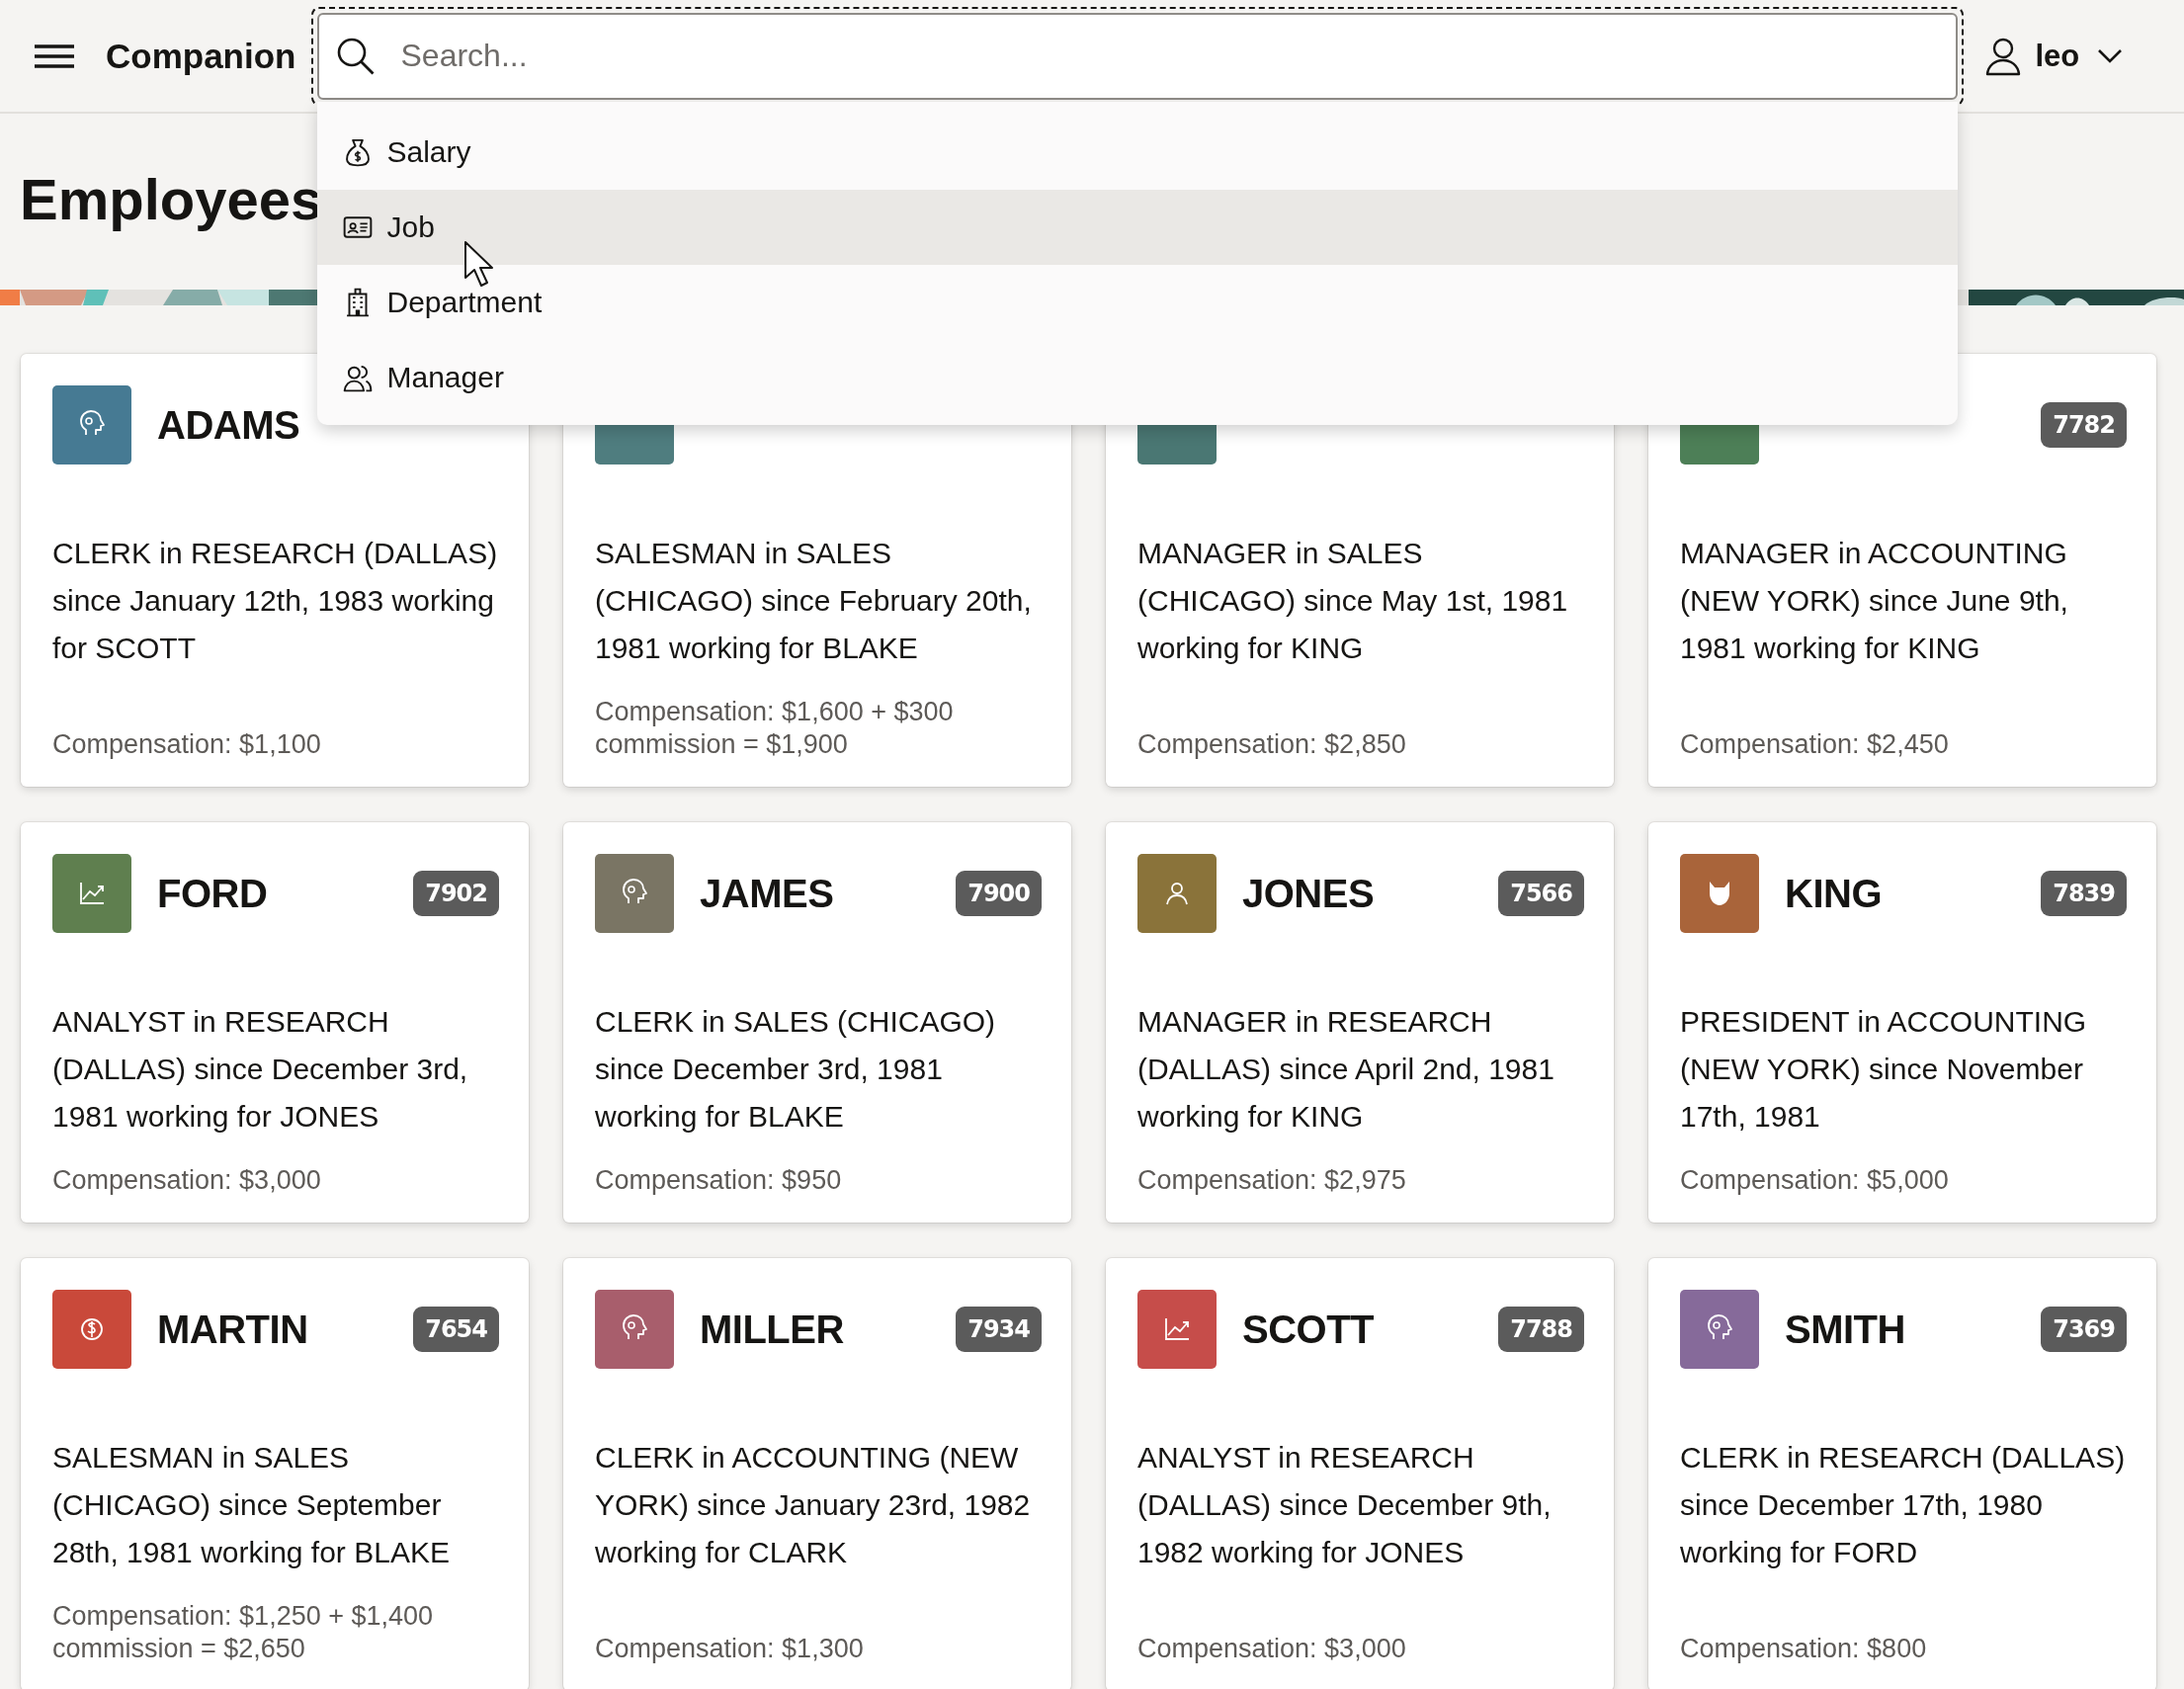 The height and width of the screenshot is (1689, 2184). Describe the element at coordinates (999, 1329) in the screenshot. I see `employee-number: 7934` at that location.